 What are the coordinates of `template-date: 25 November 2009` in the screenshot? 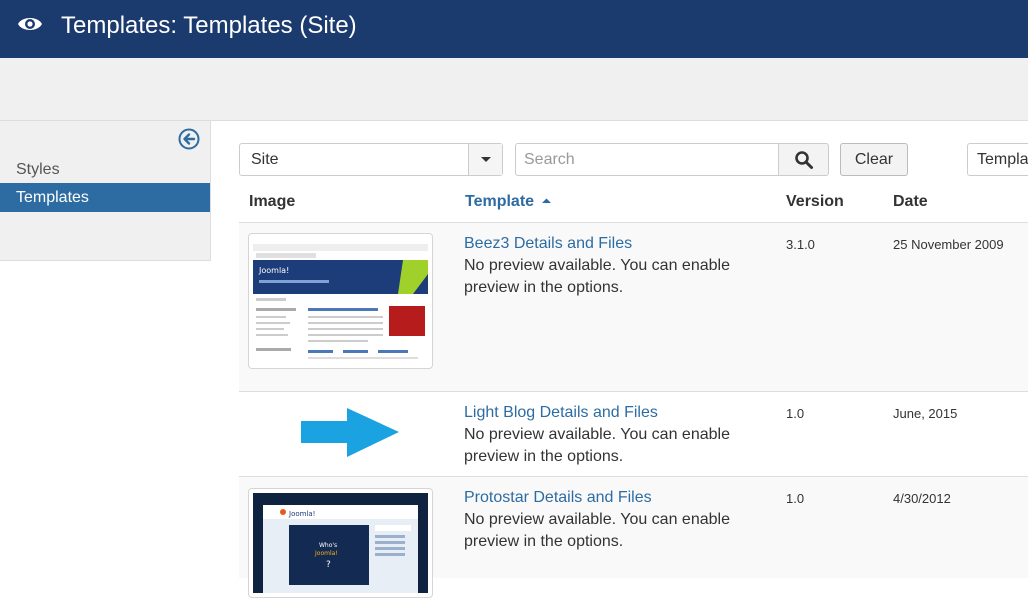 It's located at (948, 244).